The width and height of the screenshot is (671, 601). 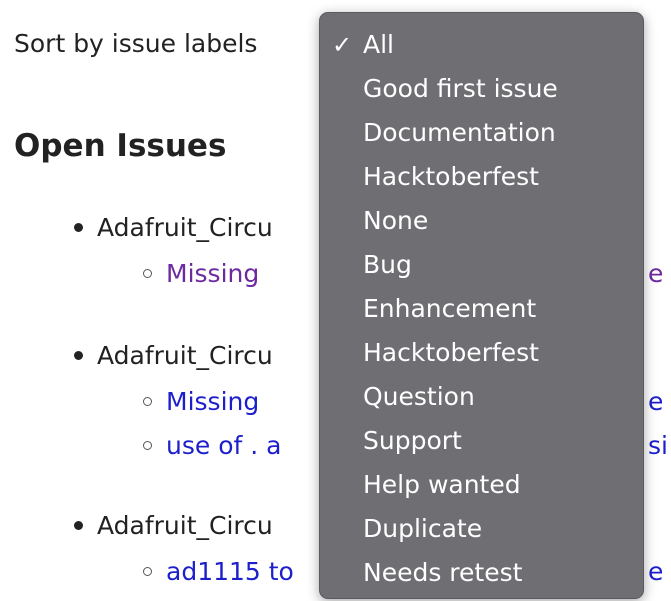 I want to click on dropdown-option-label: Bug, so click(x=387, y=264).